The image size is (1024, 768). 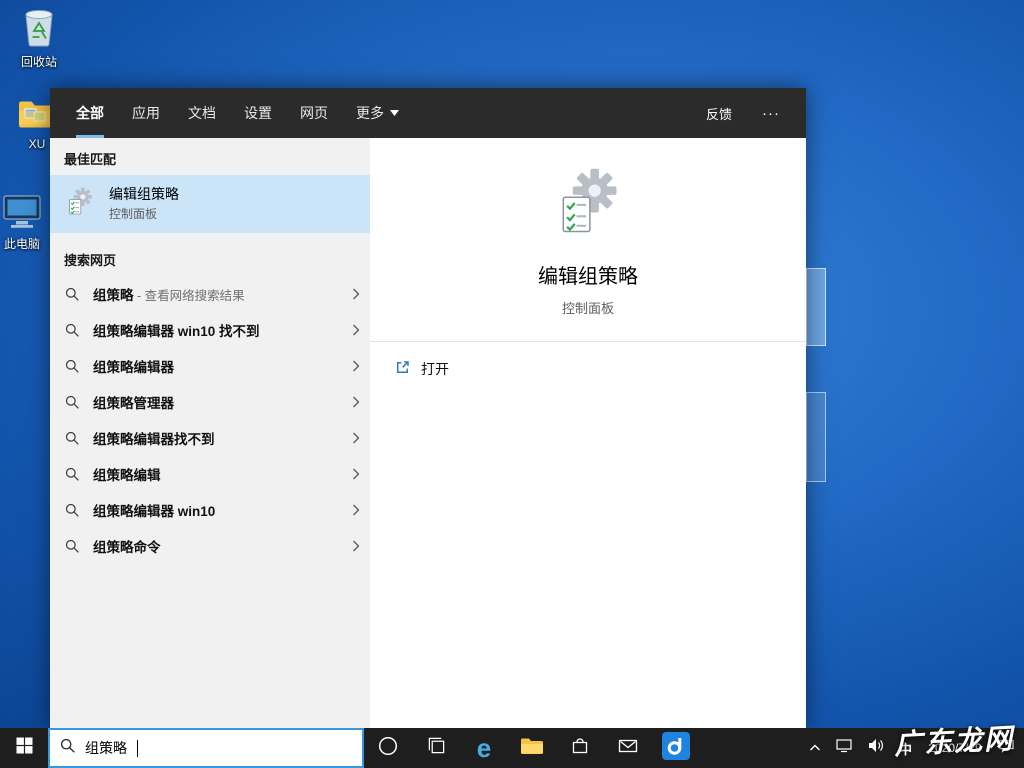 I want to click on suggestion-text: 组策略编辑, so click(x=127, y=475).